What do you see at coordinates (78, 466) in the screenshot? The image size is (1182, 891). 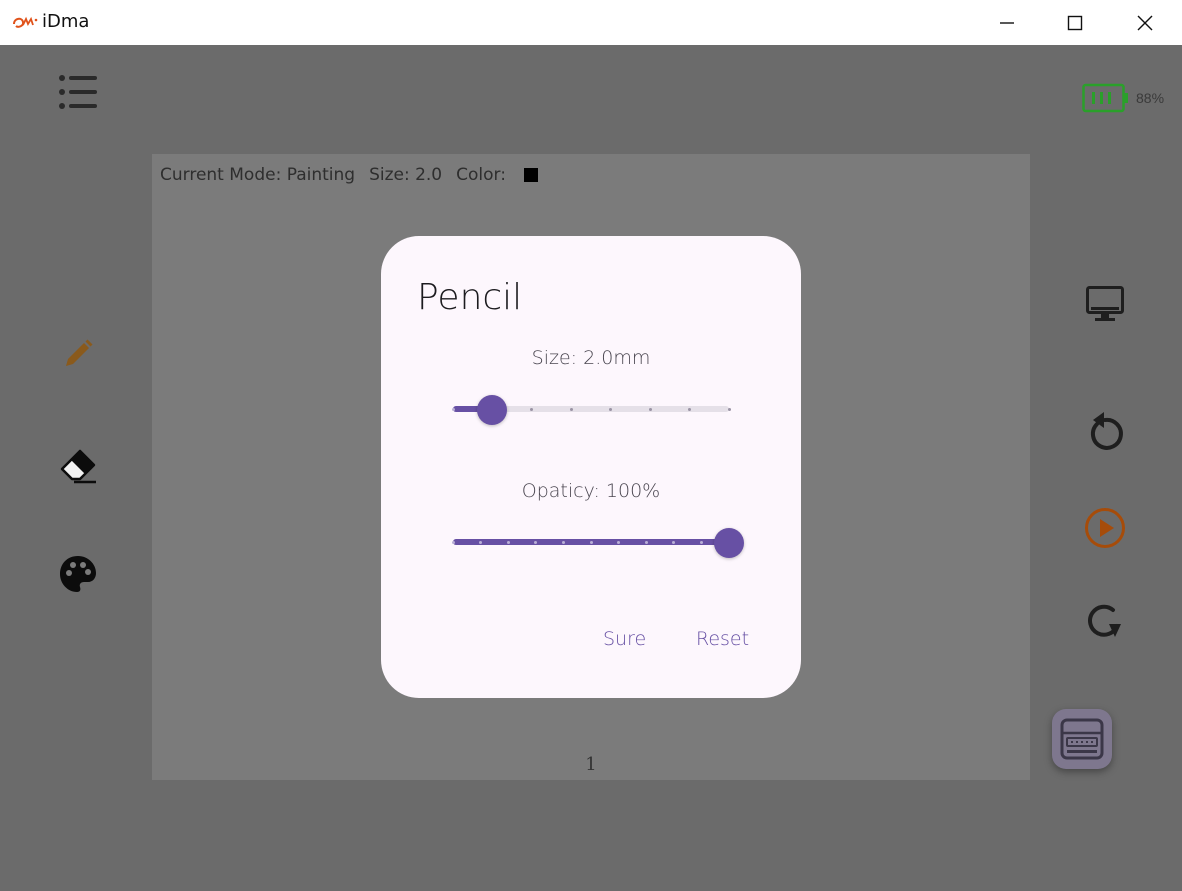 I see `eraser-icon` at bounding box center [78, 466].